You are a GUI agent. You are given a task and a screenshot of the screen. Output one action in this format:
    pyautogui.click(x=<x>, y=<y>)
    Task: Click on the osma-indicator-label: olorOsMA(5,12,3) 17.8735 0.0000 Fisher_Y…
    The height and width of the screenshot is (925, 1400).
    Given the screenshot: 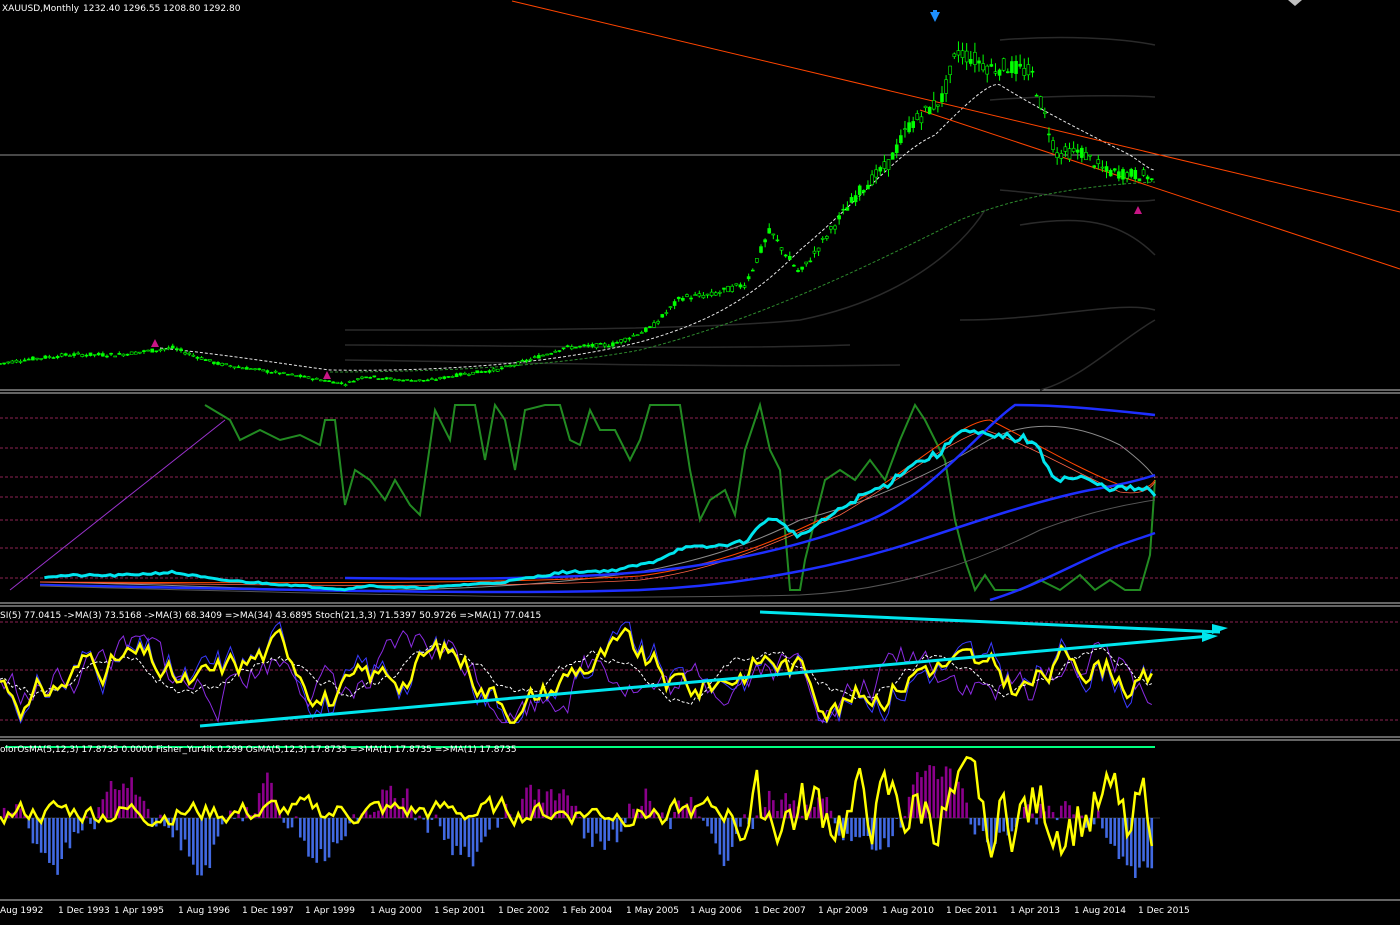 What is the action you would take?
    pyautogui.click(x=258, y=750)
    